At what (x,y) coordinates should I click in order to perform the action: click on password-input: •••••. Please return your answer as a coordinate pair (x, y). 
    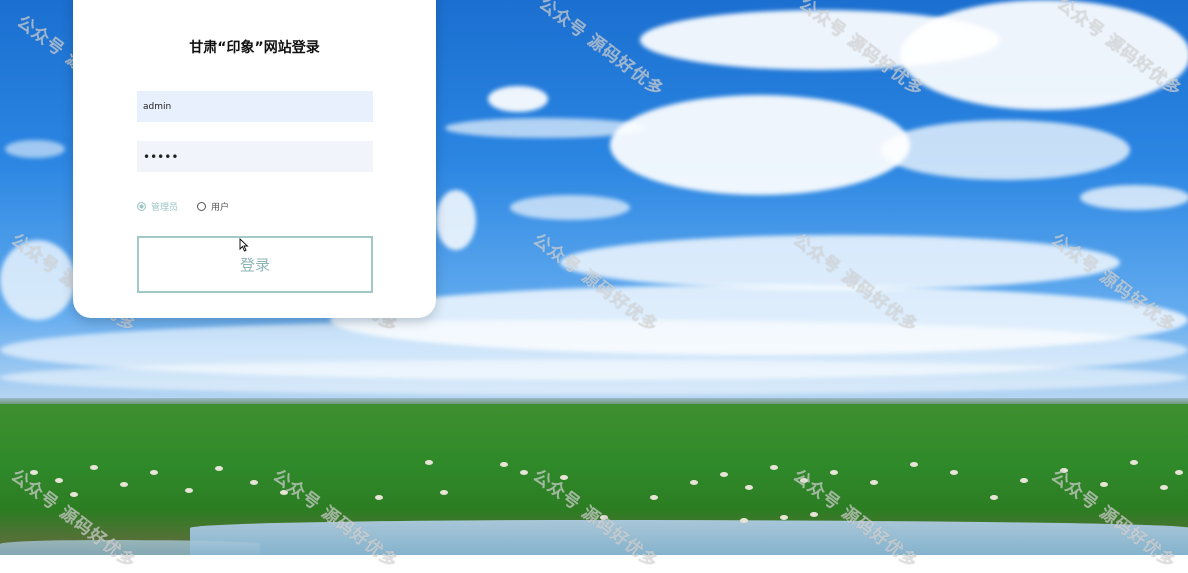
    Looking at the image, I should click on (255, 156).